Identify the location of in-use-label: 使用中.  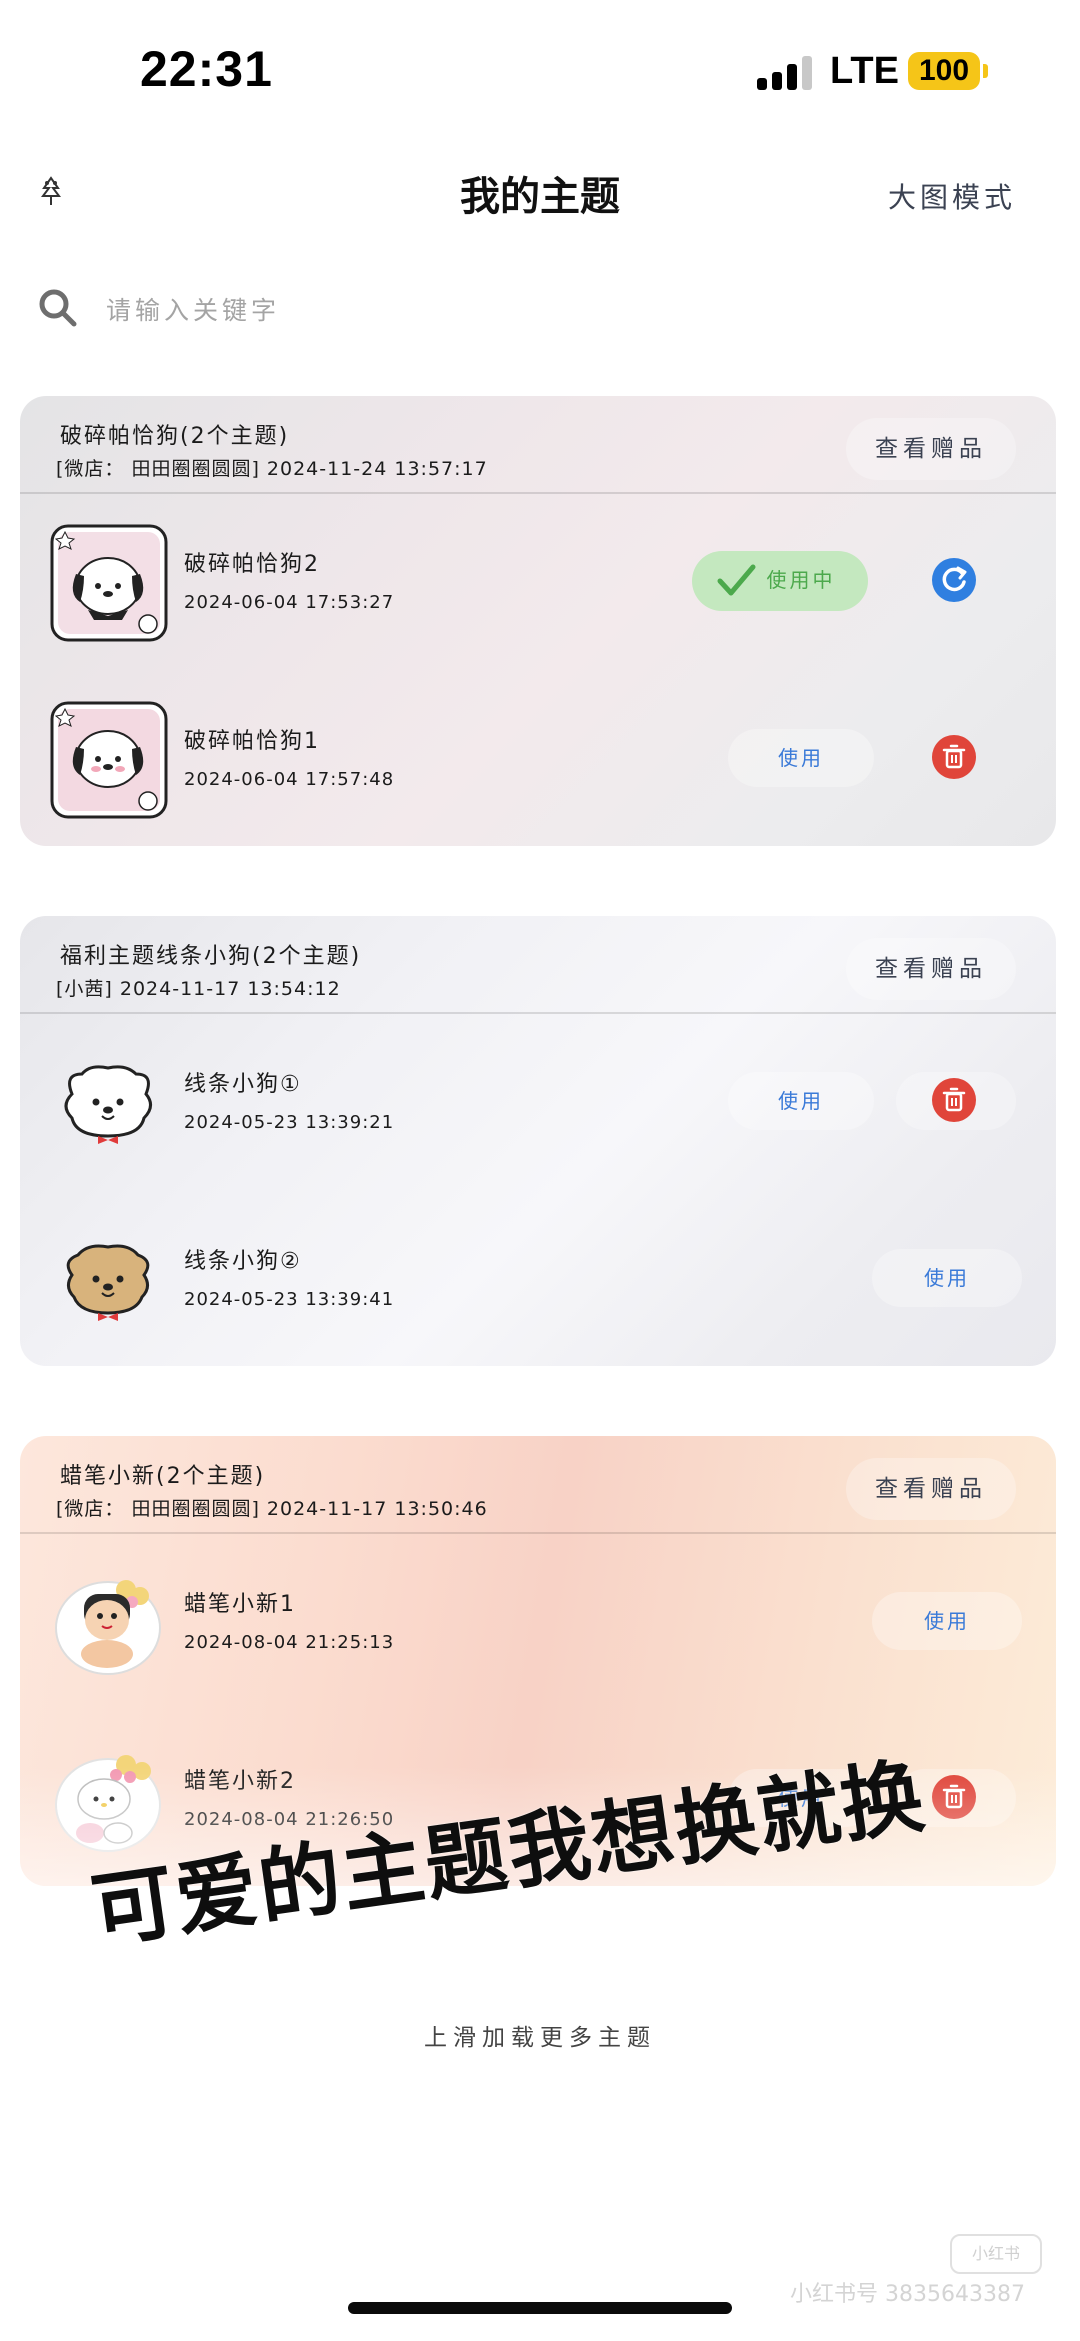
(801, 580).